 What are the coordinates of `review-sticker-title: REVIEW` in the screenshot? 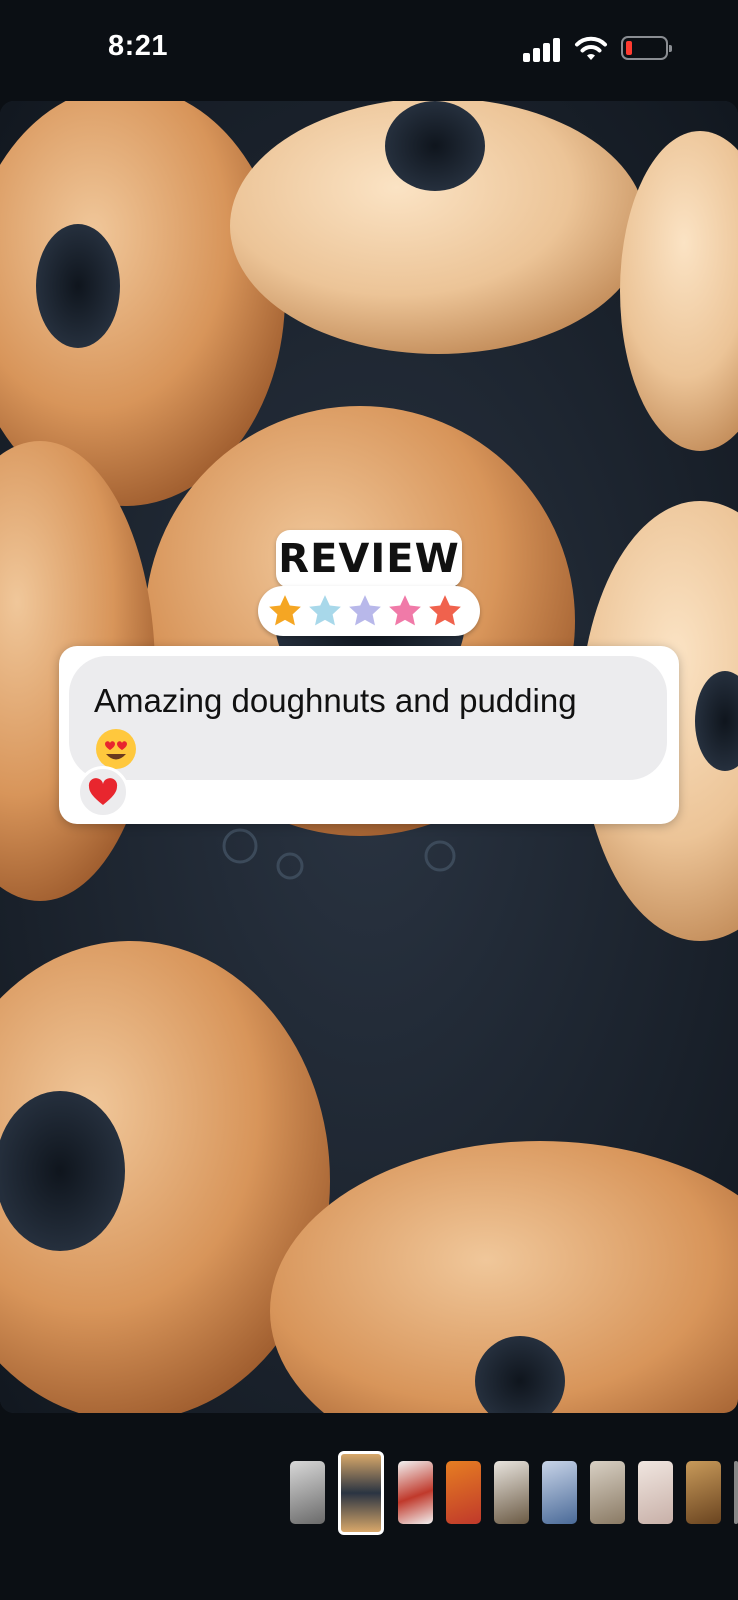 It's located at (369, 559).